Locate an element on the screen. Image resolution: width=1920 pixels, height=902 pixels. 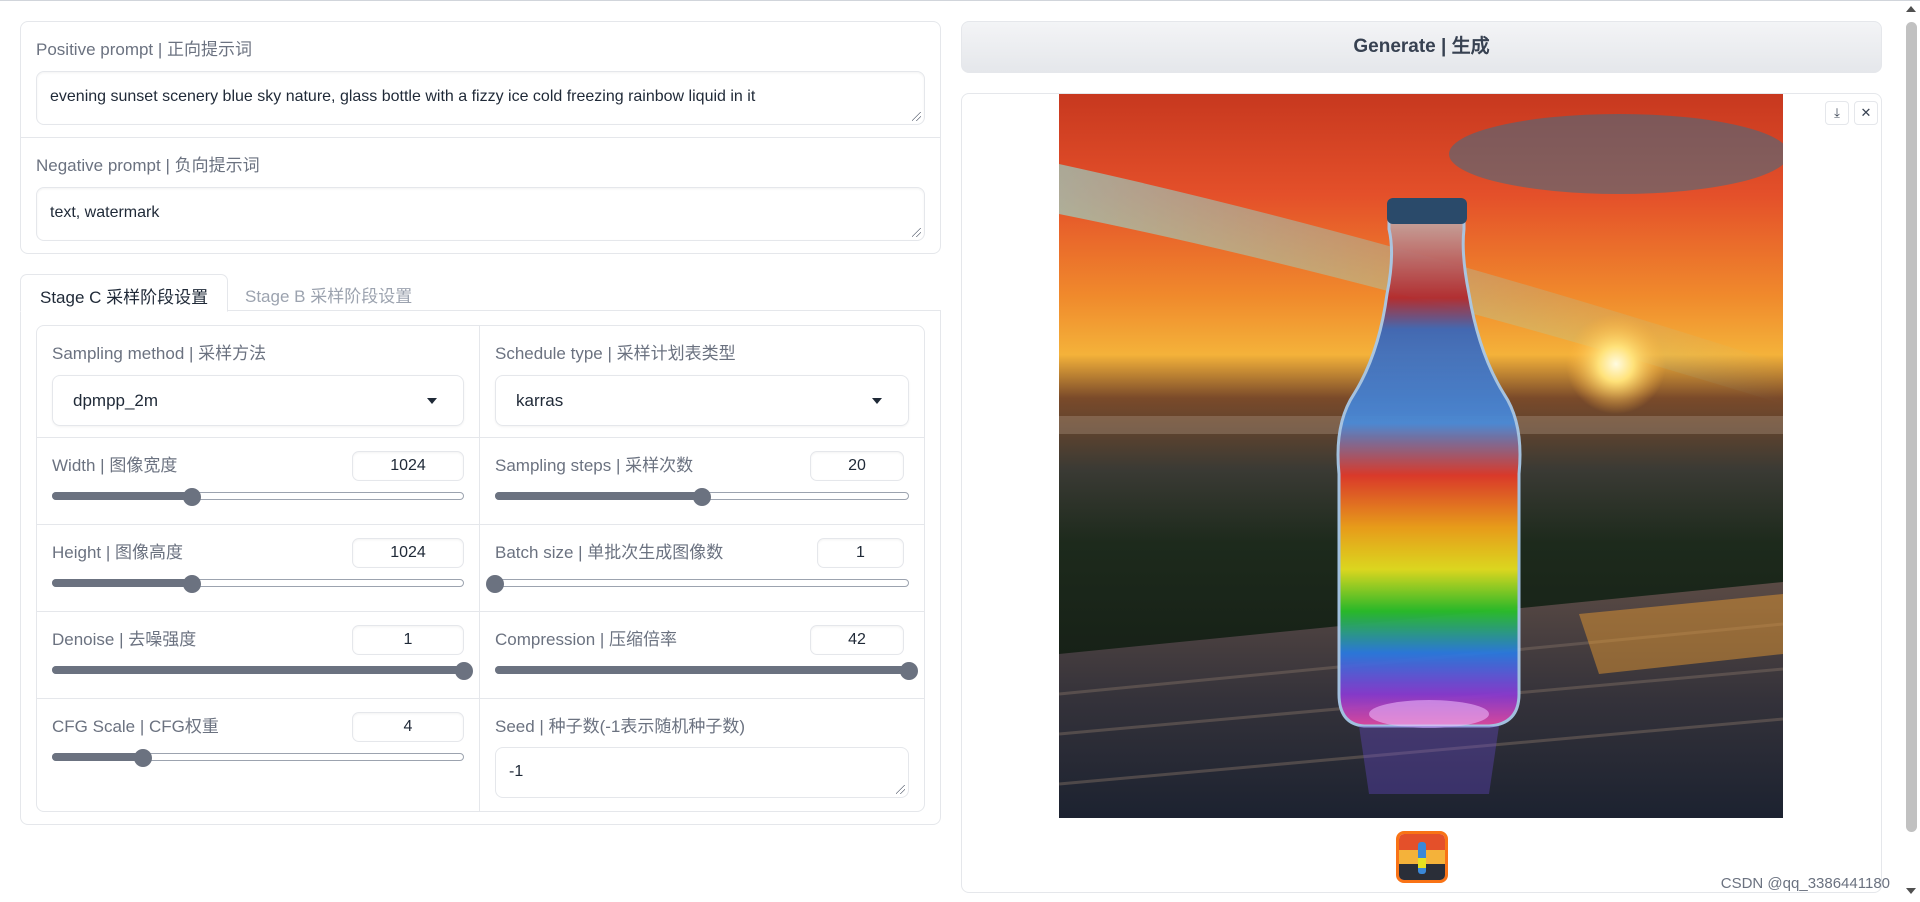
page-scrollbar is located at coordinates (1911, 427).